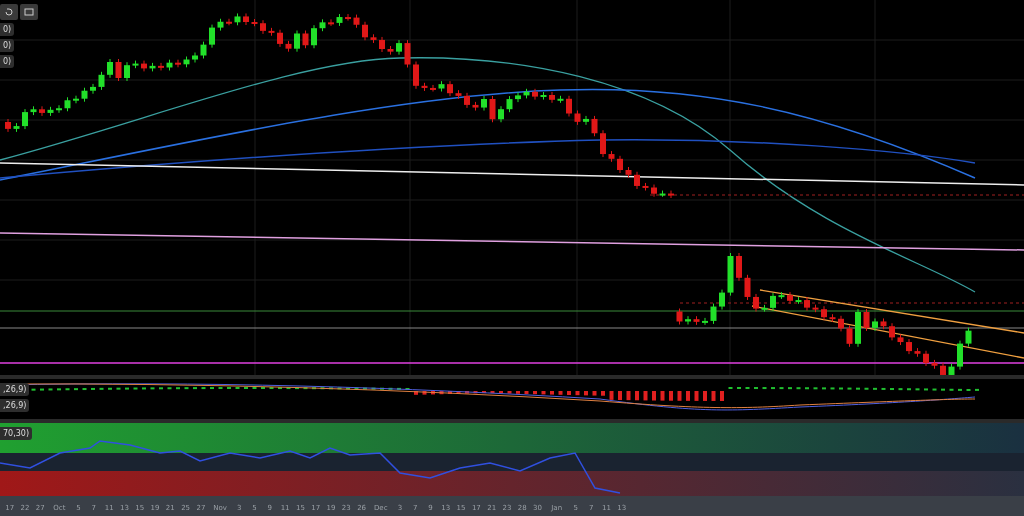 The height and width of the screenshot is (516, 1024). Describe the element at coordinates (16, 433) in the screenshot. I see `indicator-label: 70,30)` at that location.